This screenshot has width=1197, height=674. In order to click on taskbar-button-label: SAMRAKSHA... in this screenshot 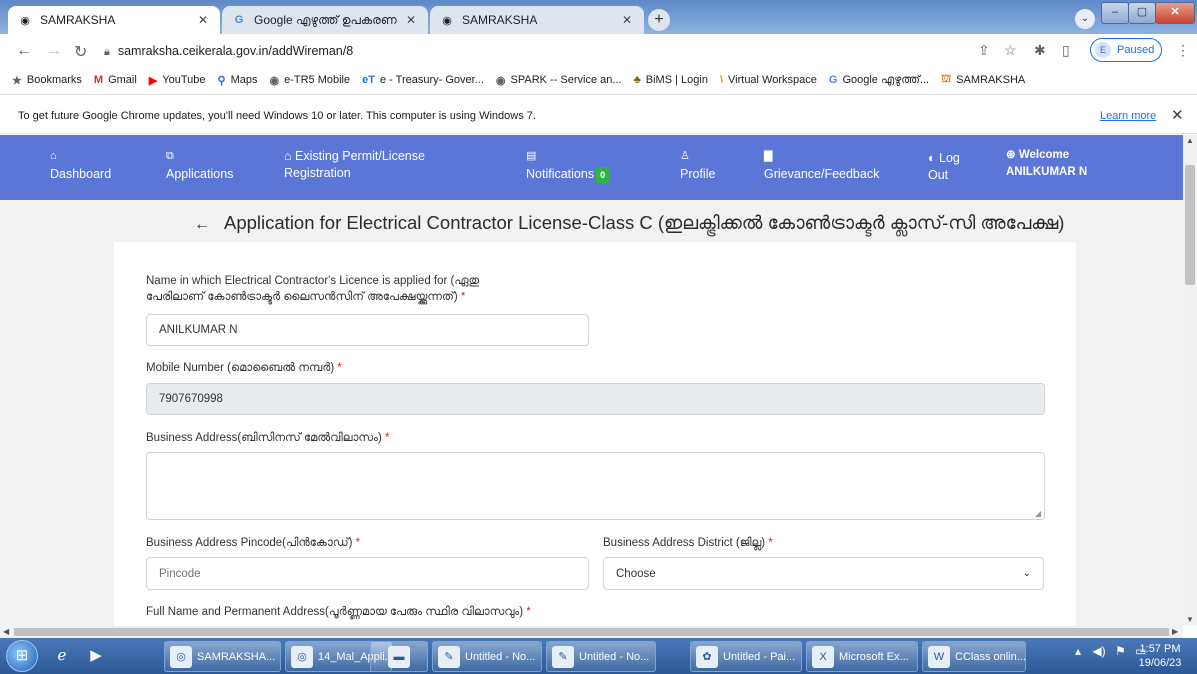, I will do `click(236, 656)`.